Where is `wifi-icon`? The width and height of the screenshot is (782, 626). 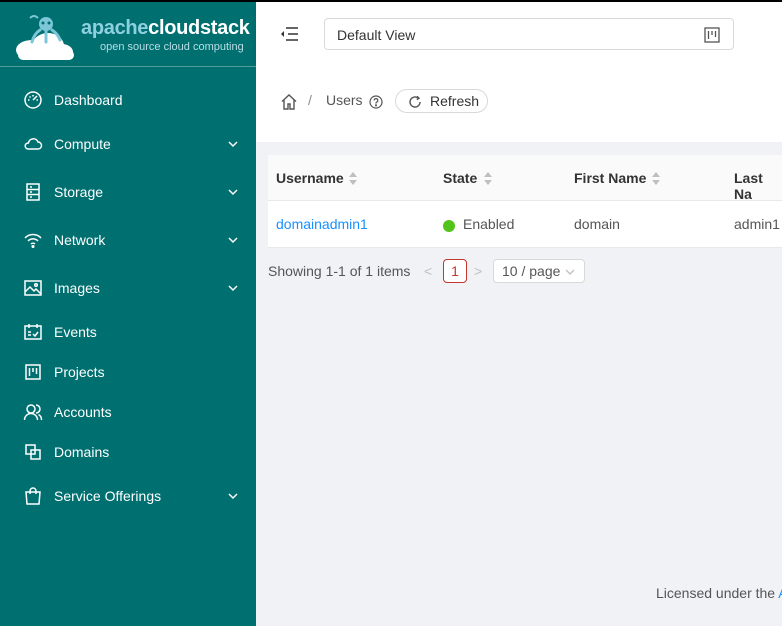
wifi-icon is located at coordinates (33, 241).